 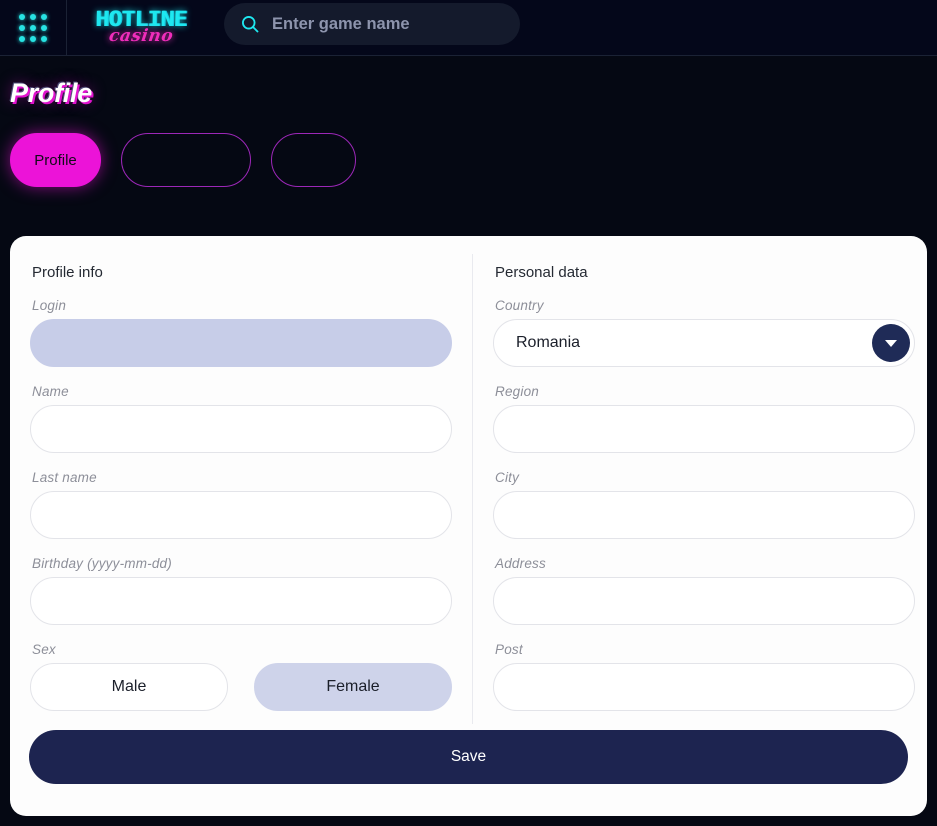 What do you see at coordinates (704, 515) in the screenshot?
I see `city-input` at bounding box center [704, 515].